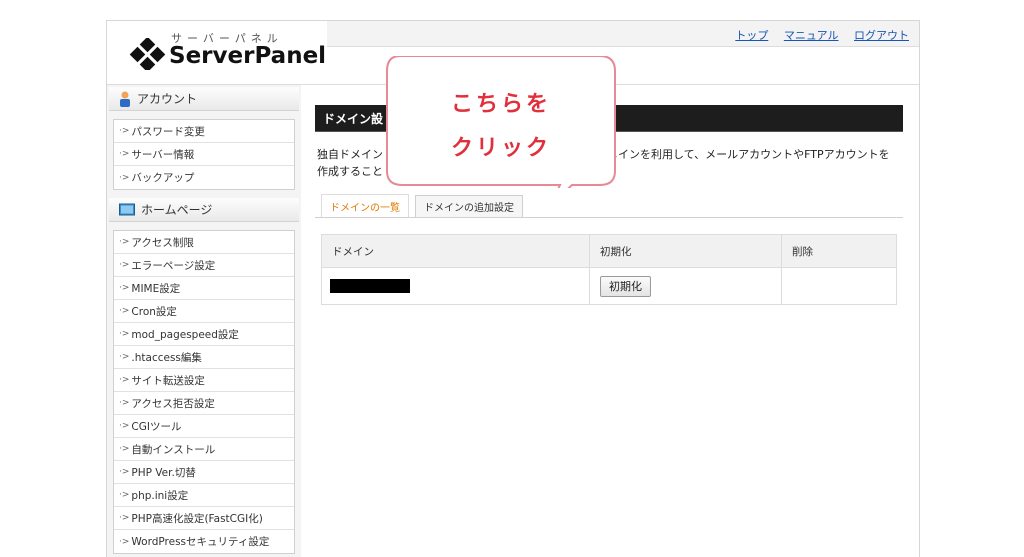 This screenshot has width=1024, height=557. Describe the element at coordinates (162, 242) in the screenshot. I see `sidebar-item-label: アクセス制限` at that location.